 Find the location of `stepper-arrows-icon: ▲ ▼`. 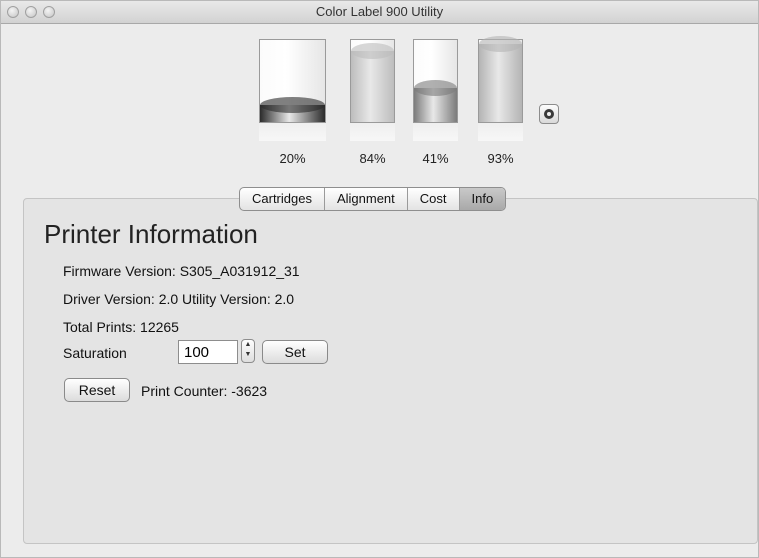

stepper-arrows-icon: ▲ ▼ is located at coordinates (248, 351).